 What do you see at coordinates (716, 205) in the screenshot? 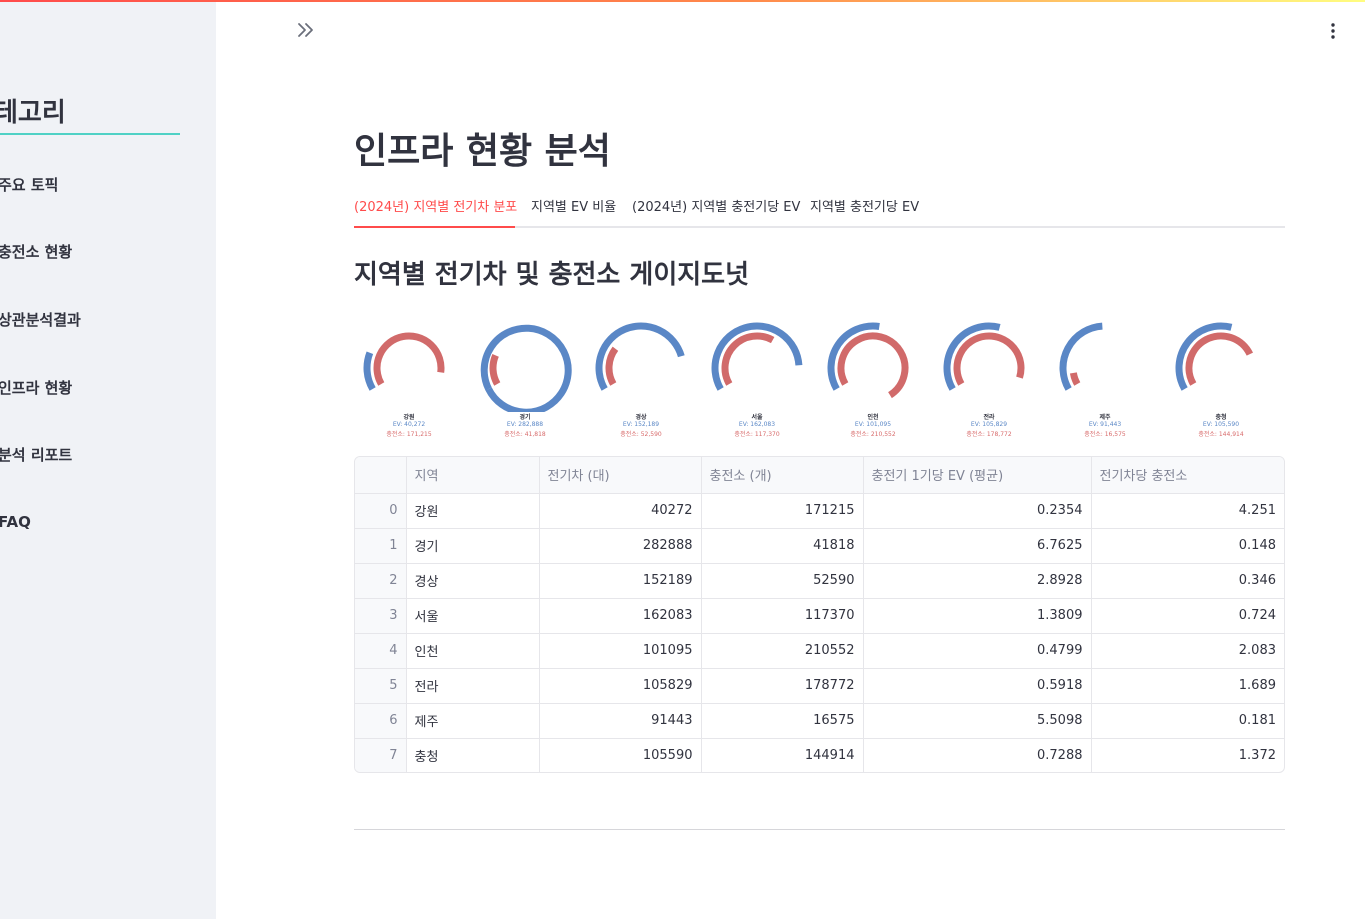
I see `tab-ev-per-charger-2024: (2024년) 지역별 충전기당 EV` at bounding box center [716, 205].